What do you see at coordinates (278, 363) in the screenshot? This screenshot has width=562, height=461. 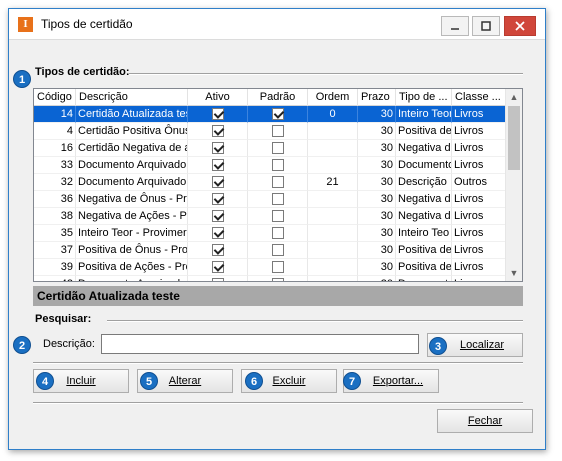 I see `actions-divider` at bounding box center [278, 363].